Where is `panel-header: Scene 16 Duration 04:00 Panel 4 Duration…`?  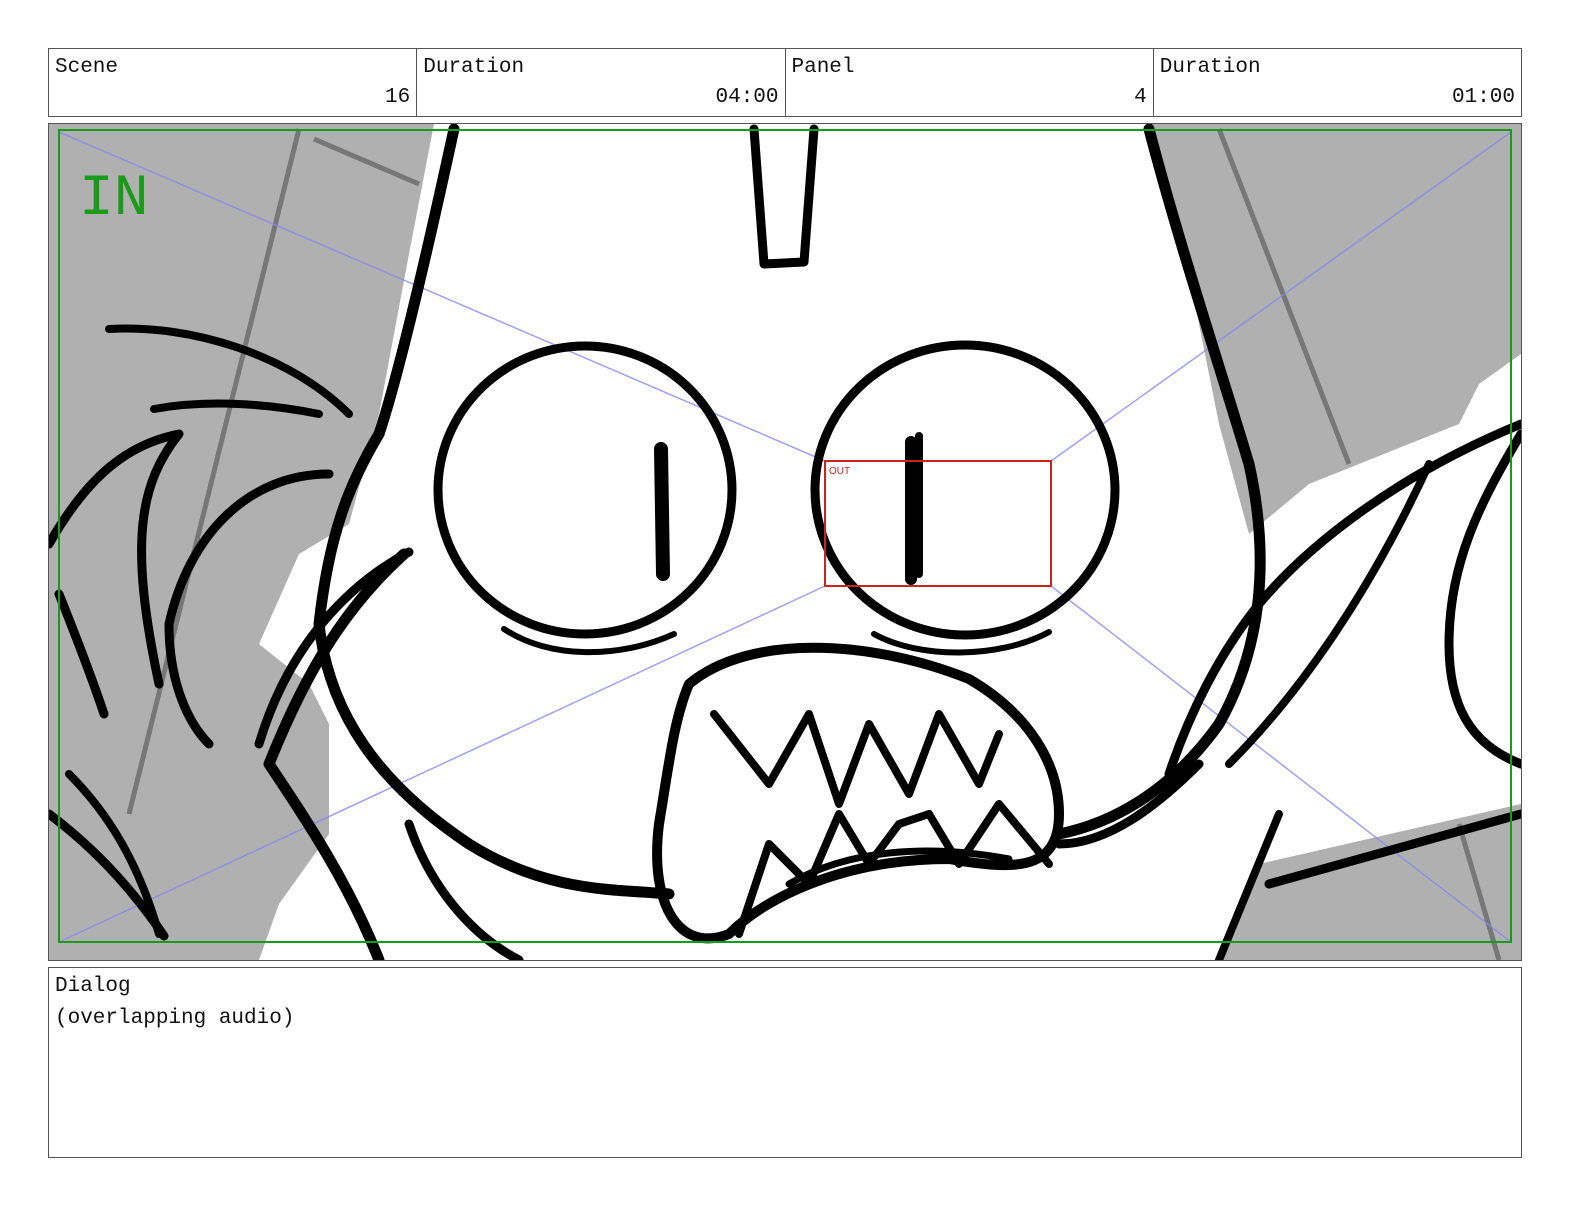
panel-header: Scene 16 Duration 04:00 Panel 4 Duration… is located at coordinates (785, 82).